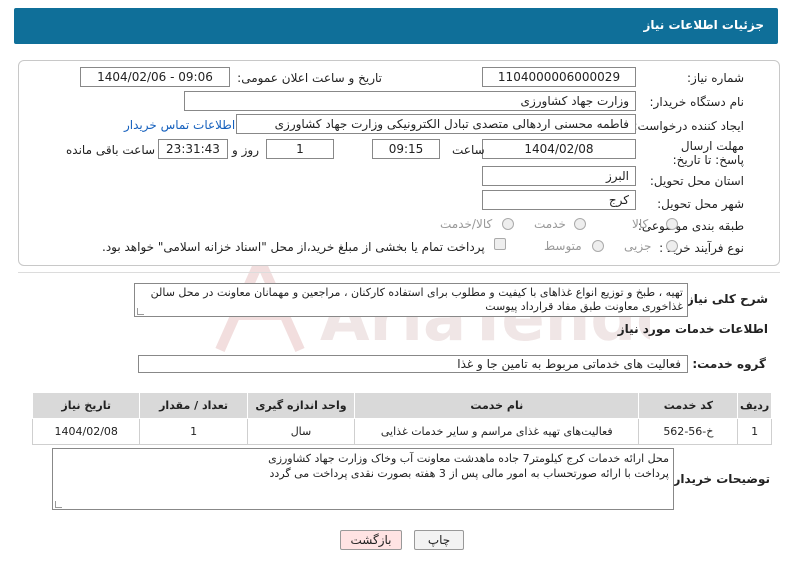 This screenshot has height=566, width=788. Describe the element at coordinates (468, 150) in the screenshot. I see `deadline-time-label: ساعت` at that location.